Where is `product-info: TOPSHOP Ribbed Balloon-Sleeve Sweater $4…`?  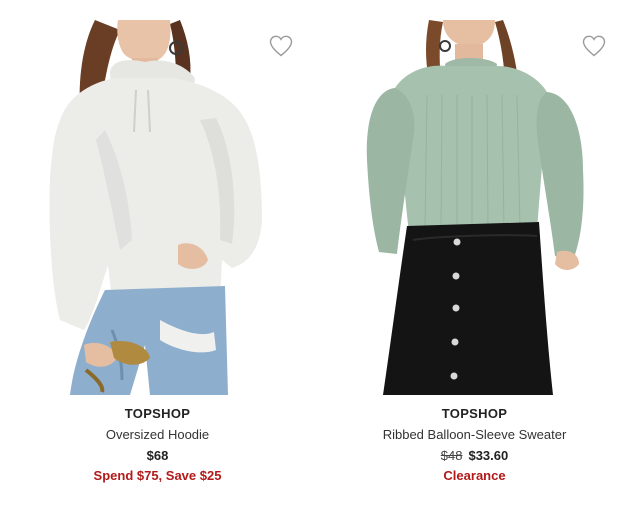
product-info: TOPSHOP Ribbed Balloon-Sleeve Sweater $4… is located at coordinates (474, 445).